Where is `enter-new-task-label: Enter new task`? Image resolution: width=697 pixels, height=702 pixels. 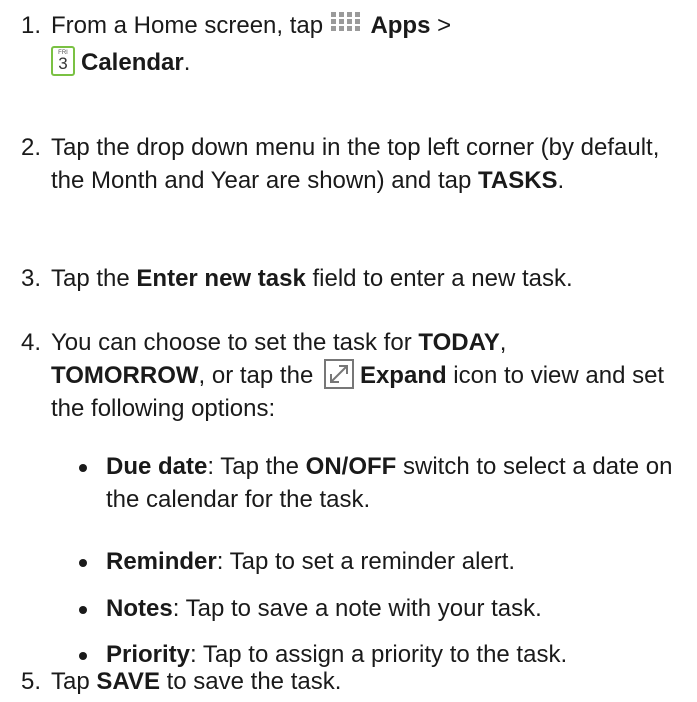
enter-new-task-label: Enter new task is located at coordinates (221, 278).